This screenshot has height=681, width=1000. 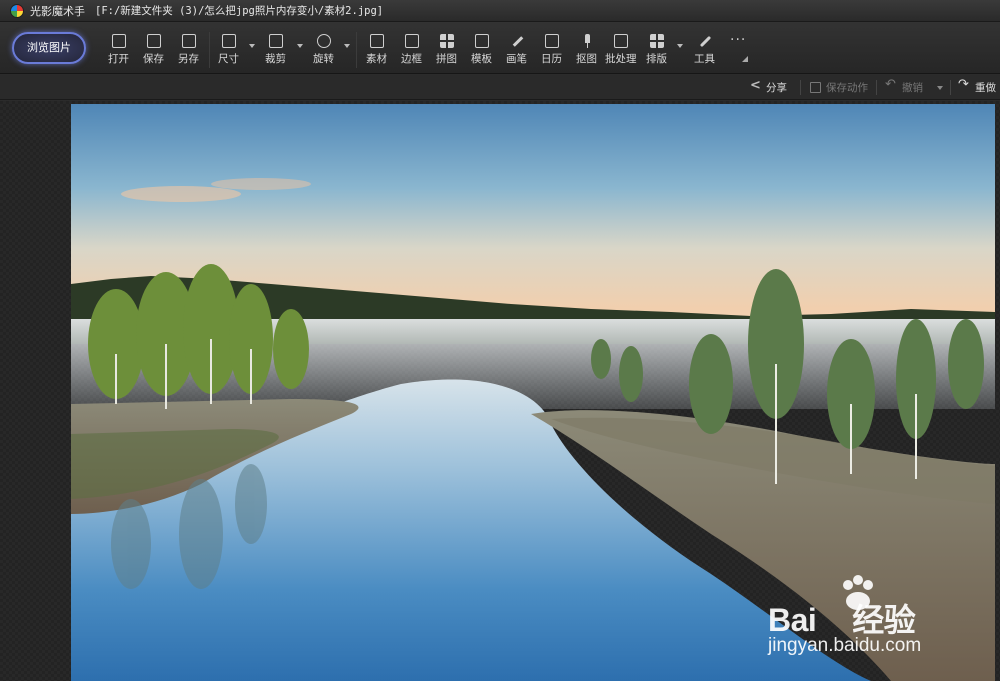 I want to click on batch-label: 批处理, so click(x=621, y=59).